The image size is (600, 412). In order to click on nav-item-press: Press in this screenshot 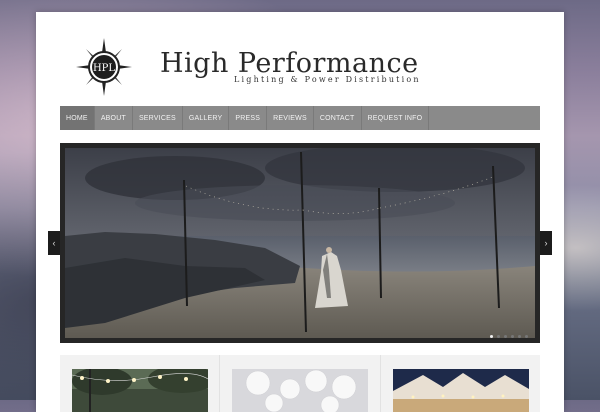, I will do `click(248, 118)`.